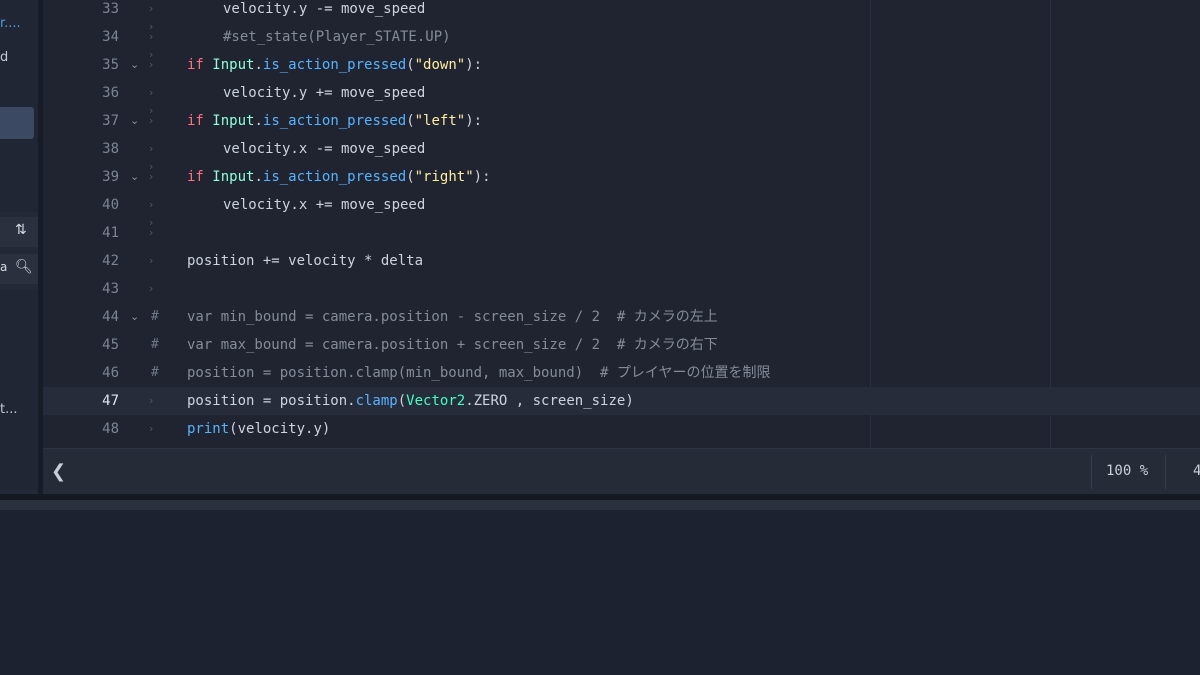  What do you see at coordinates (324, 93) in the screenshot?
I see `code-token: velocity.y += move_speed` at bounding box center [324, 93].